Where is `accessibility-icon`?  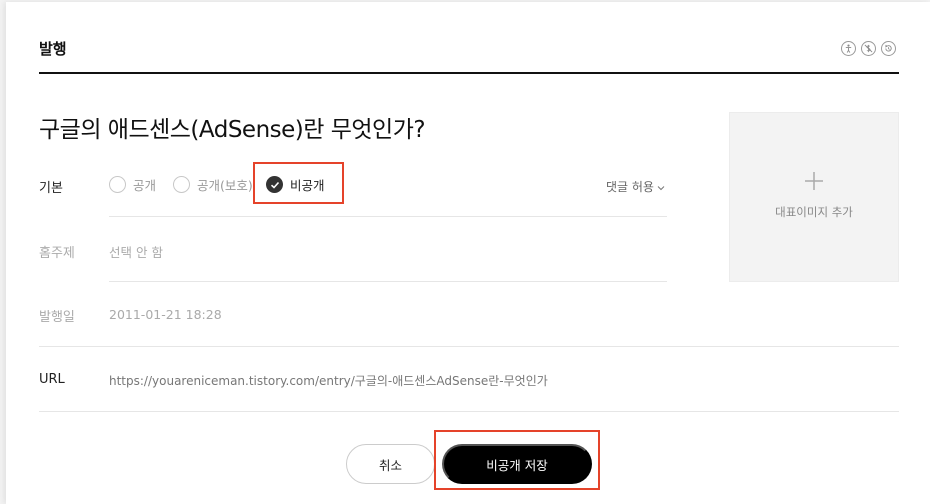
accessibility-icon is located at coordinates (848, 48).